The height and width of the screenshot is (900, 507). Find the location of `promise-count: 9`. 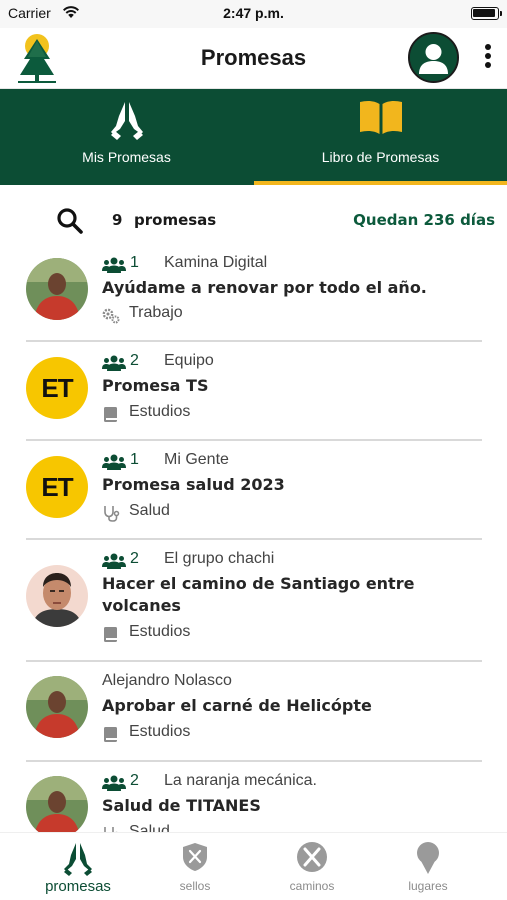

promise-count: 9 is located at coordinates (117, 220).